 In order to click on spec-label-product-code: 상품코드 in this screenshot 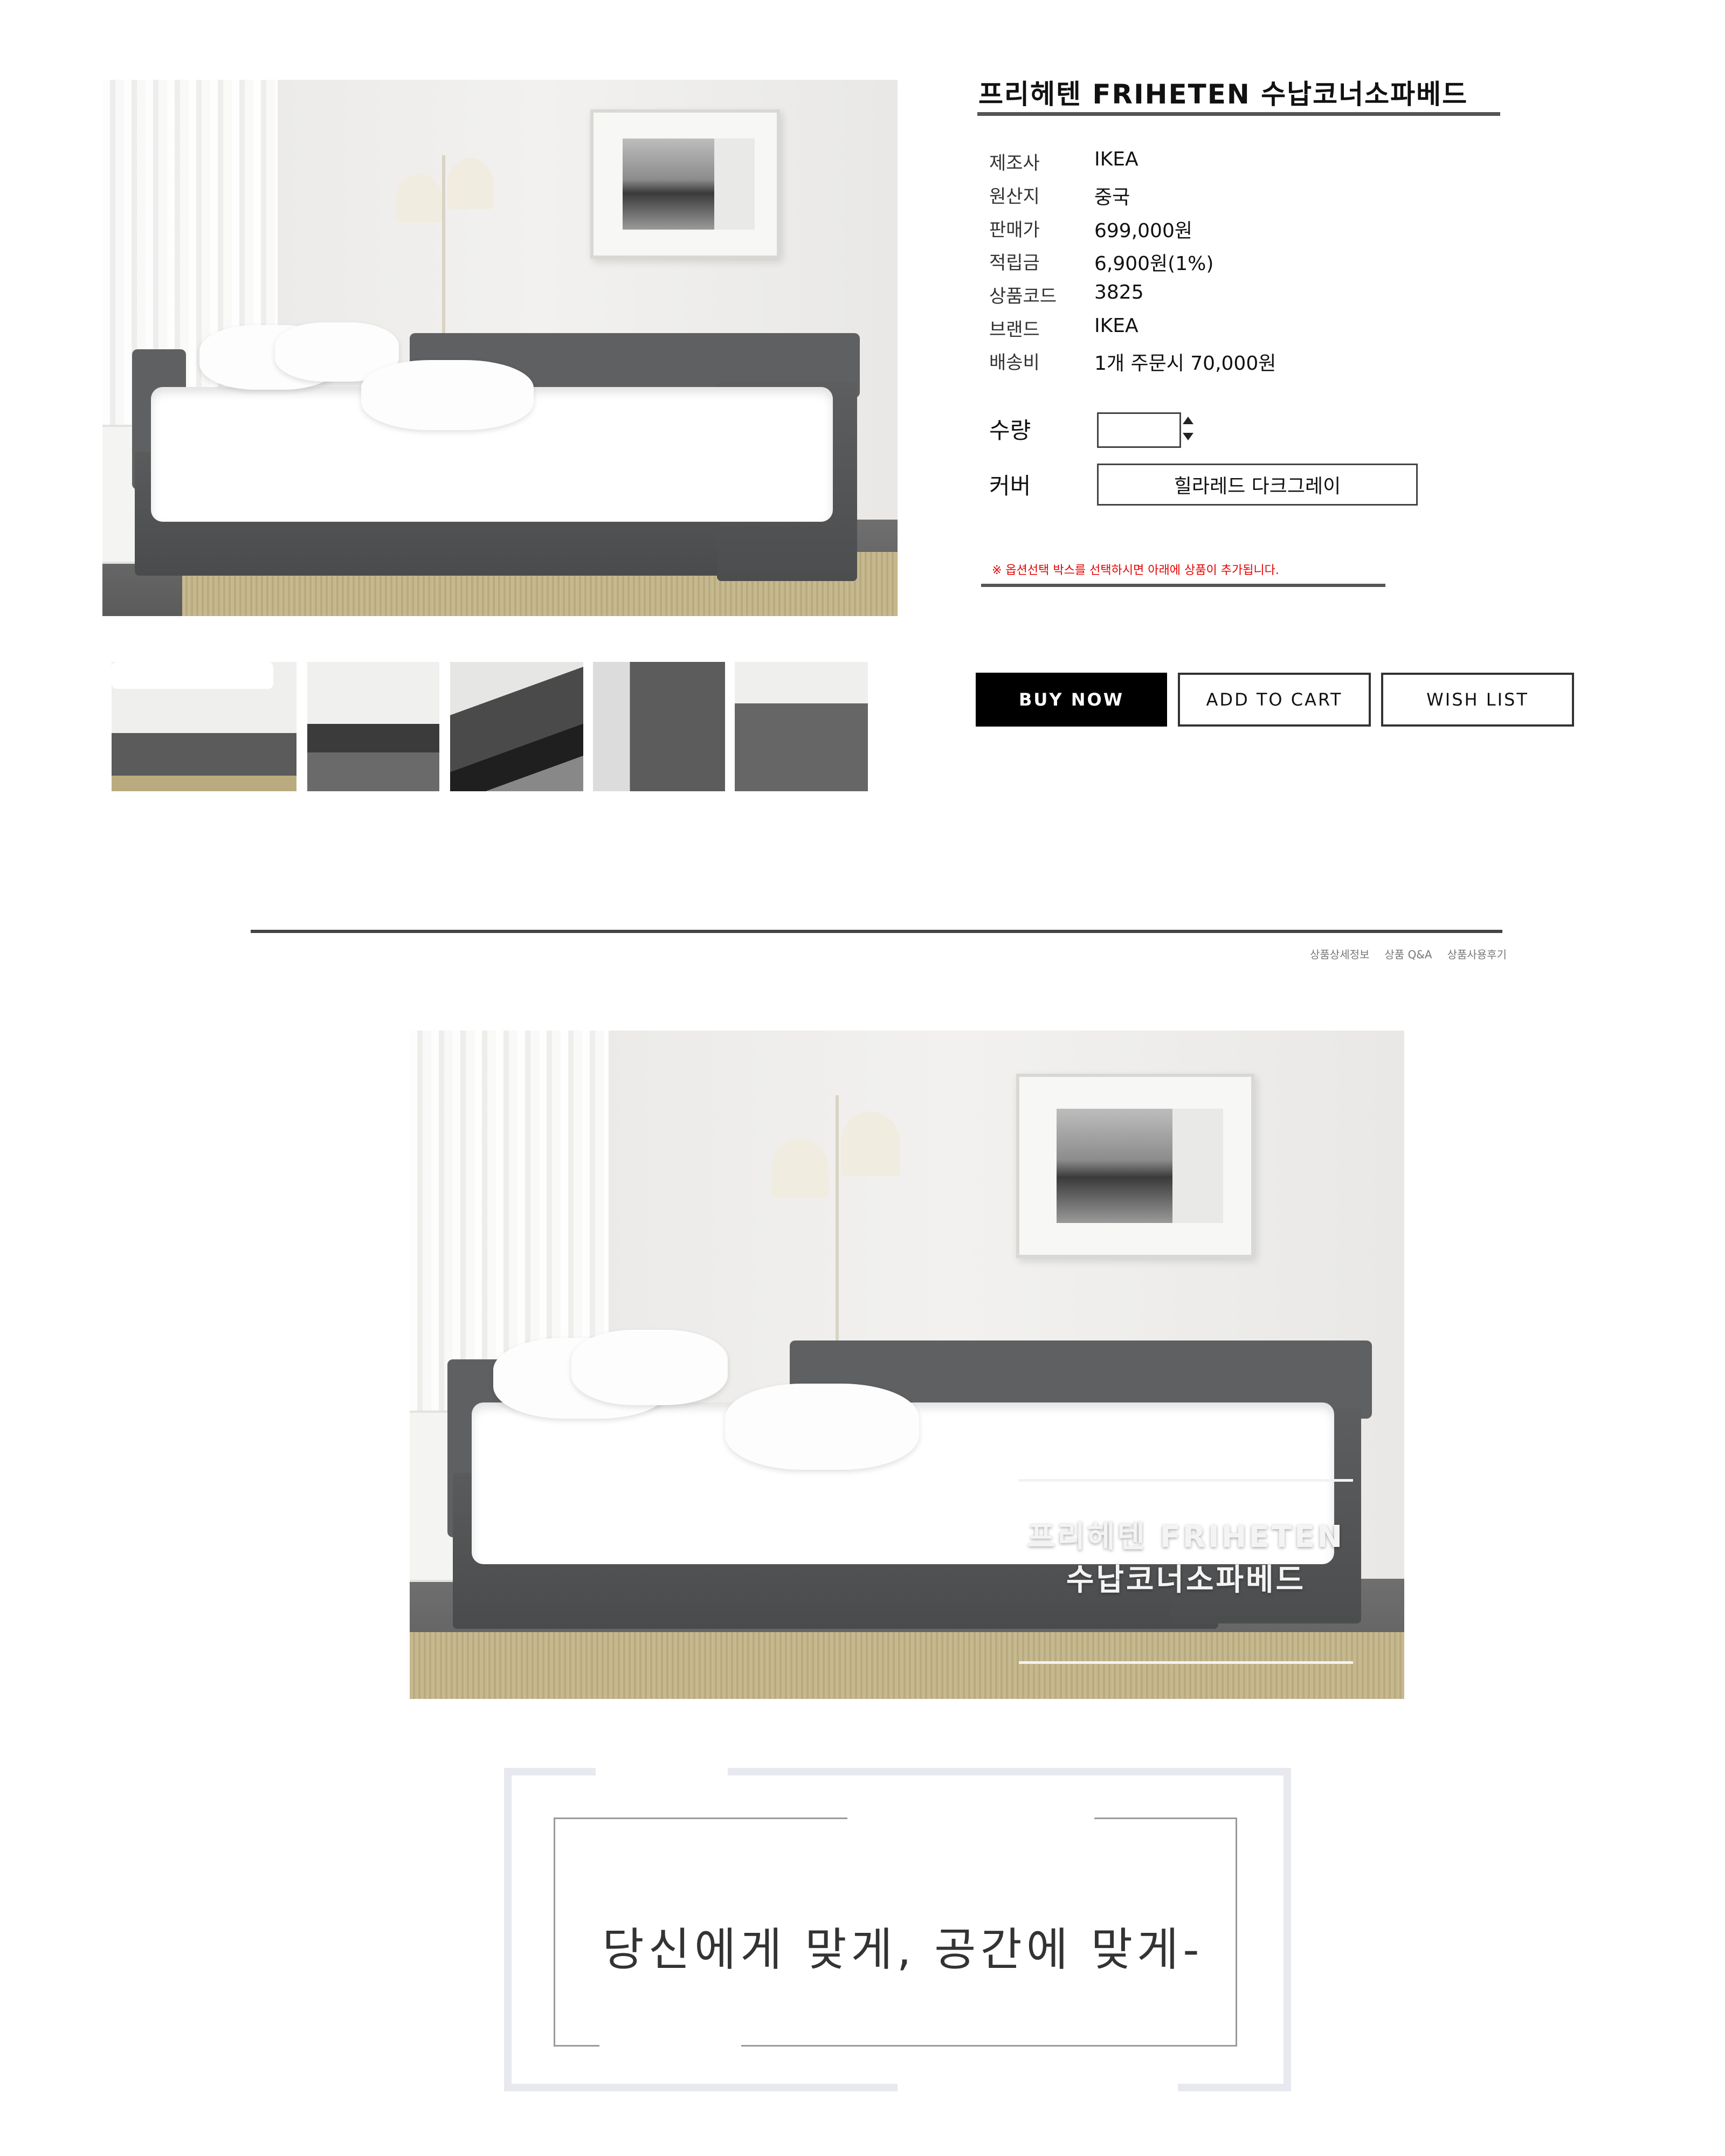, I will do `click(1023, 296)`.